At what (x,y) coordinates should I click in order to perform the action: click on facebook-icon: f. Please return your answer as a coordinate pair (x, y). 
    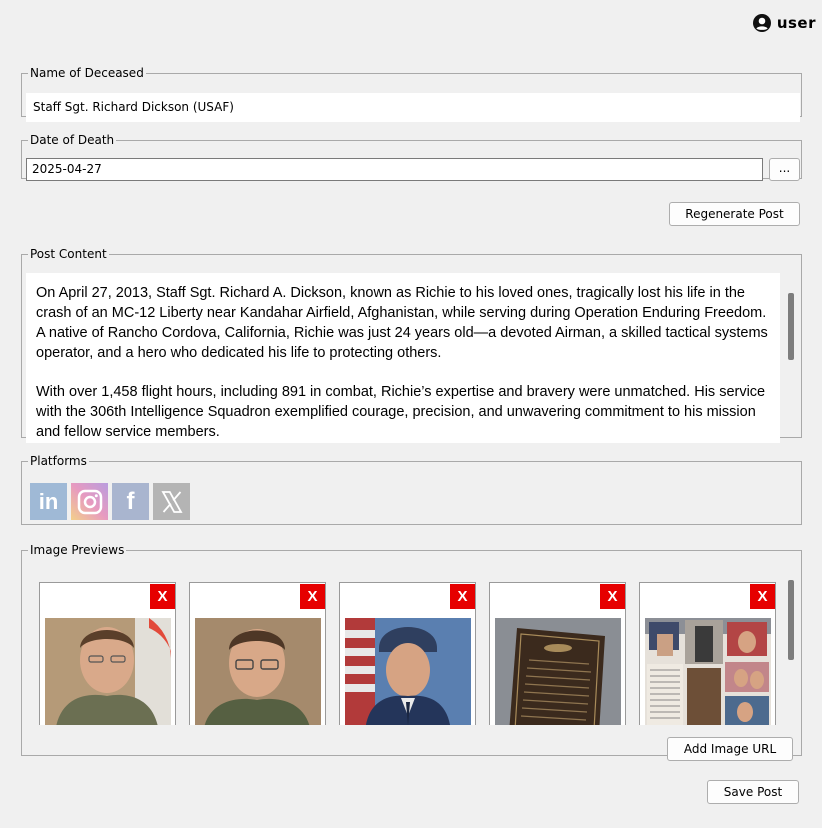
    Looking at the image, I should click on (130, 501).